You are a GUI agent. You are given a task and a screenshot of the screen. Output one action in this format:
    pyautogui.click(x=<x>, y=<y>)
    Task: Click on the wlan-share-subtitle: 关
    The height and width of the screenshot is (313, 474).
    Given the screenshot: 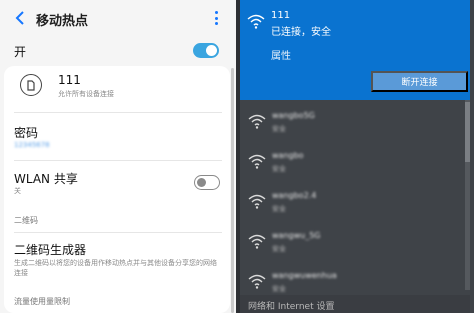 What is the action you would take?
    pyautogui.click(x=17, y=191)
    